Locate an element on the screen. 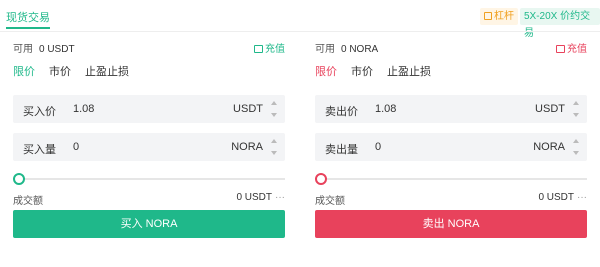 The width and height of the screenshot is (600, 267). top-bar: 现货交易 杠杆 5X-20X 价约交易 is located at coordinates (300, 19).